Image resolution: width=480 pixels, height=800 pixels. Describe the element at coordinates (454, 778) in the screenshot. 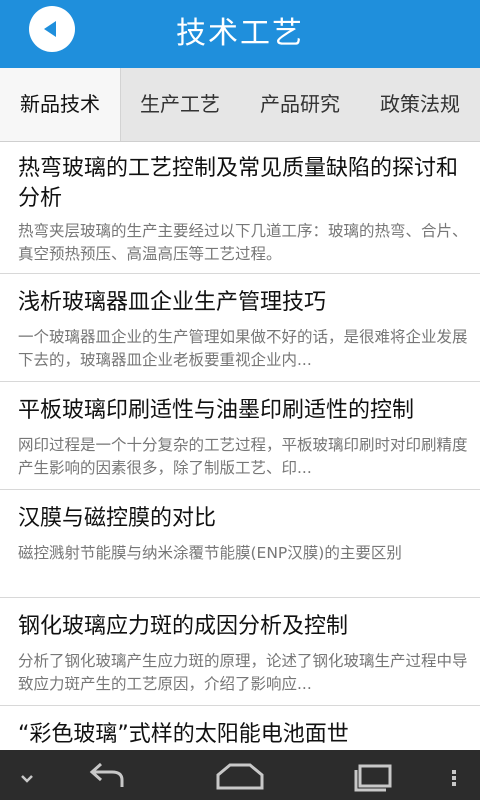

I see `menu-icon` at that location.